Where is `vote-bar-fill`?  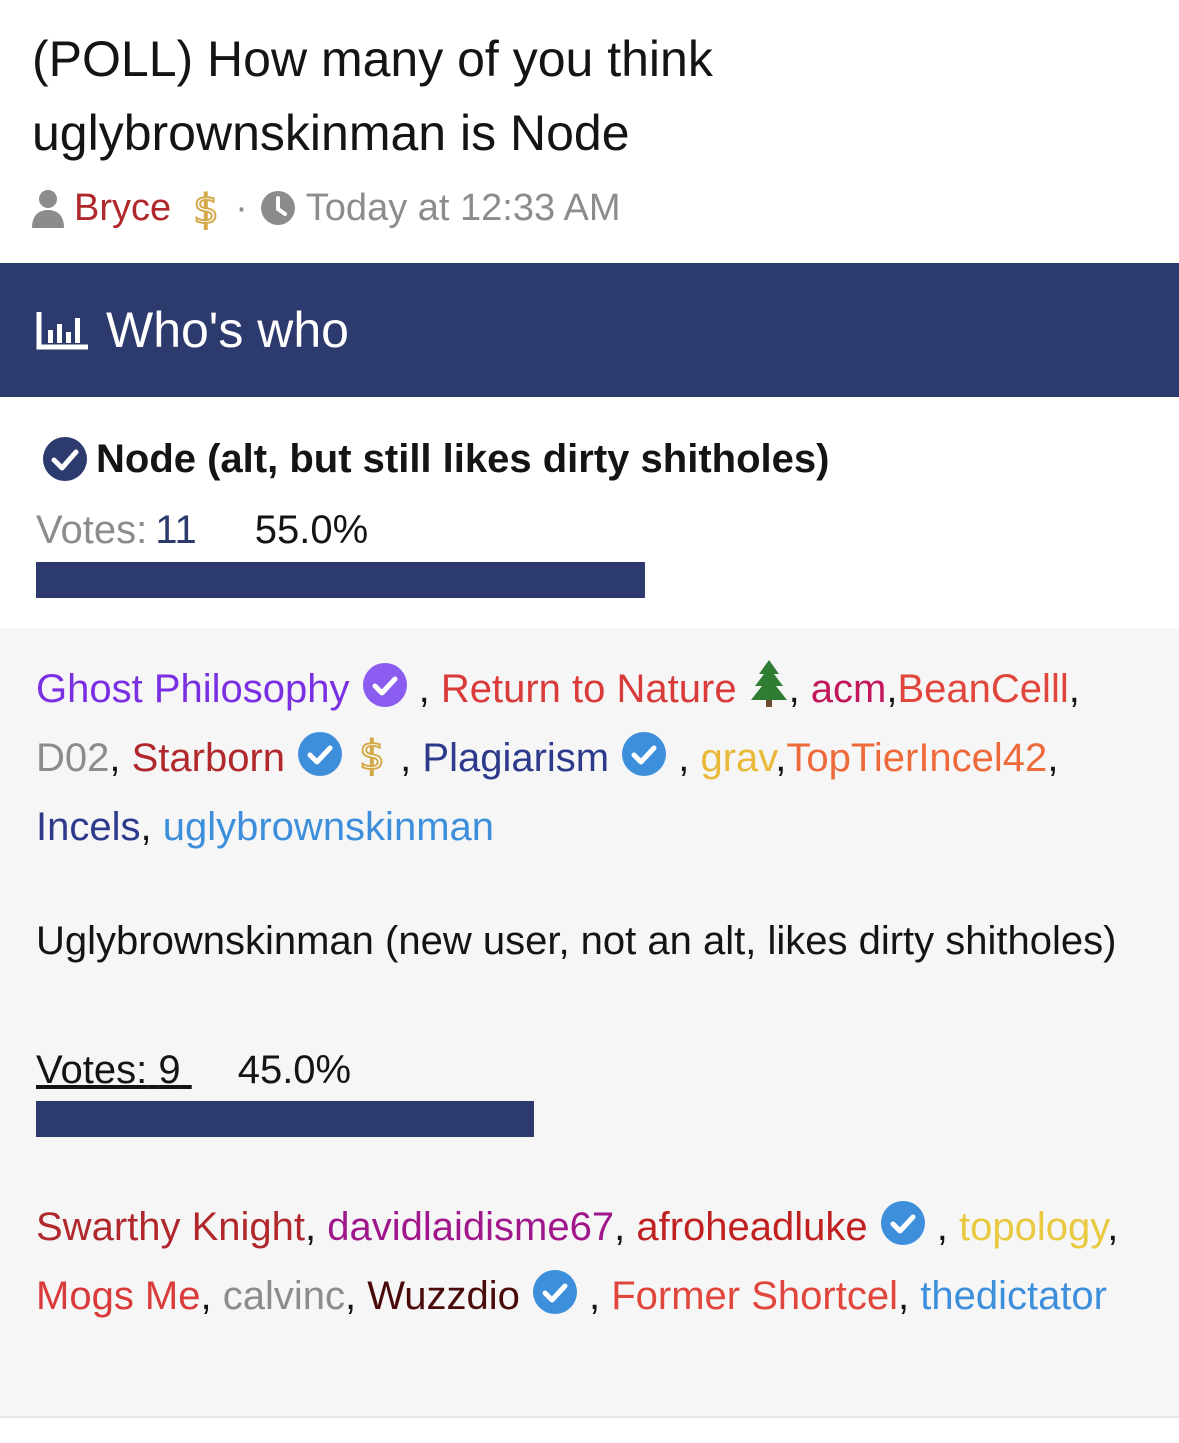 vote-bar-fill is located at coordinates (340, 580).